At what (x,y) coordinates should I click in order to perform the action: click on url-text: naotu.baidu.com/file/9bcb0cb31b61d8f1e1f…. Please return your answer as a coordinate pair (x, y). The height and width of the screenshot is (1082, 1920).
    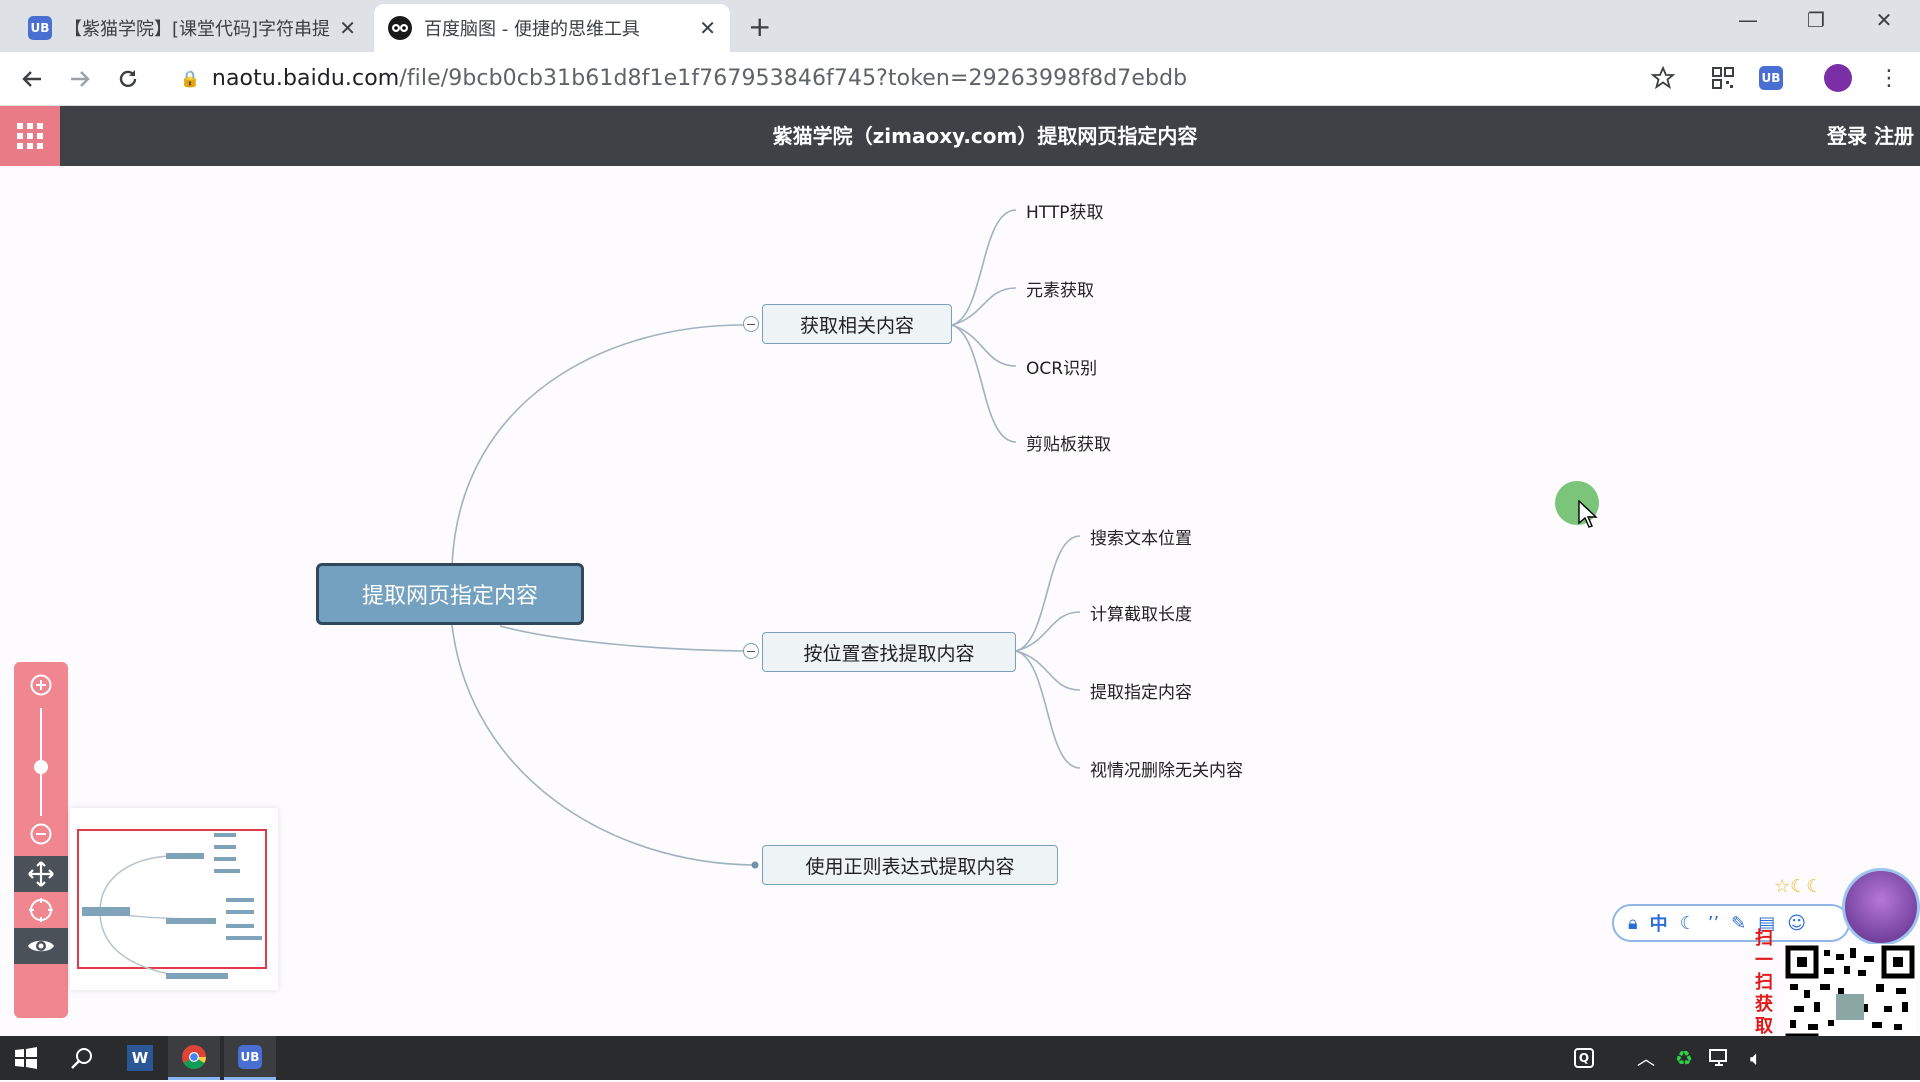
    Looking at the image, I should click on (699, 78).